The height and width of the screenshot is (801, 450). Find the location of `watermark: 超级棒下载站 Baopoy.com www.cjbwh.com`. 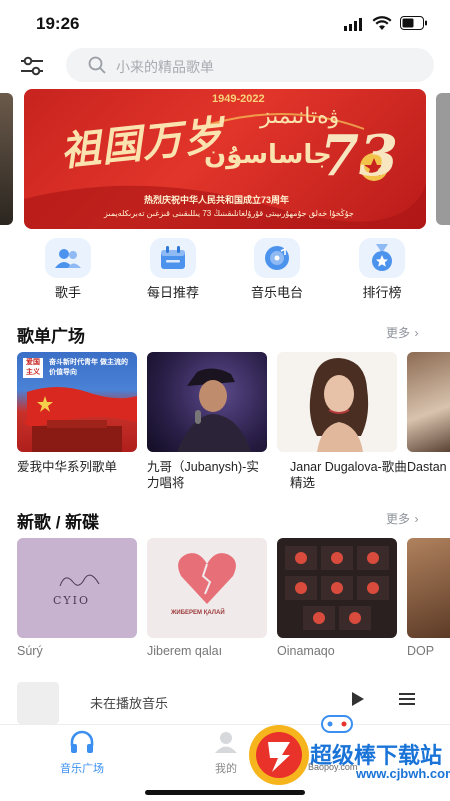

watermark: 超级棒下载站 Baopoy.com www.cjbwh.com is located at coordinates (349, 754).